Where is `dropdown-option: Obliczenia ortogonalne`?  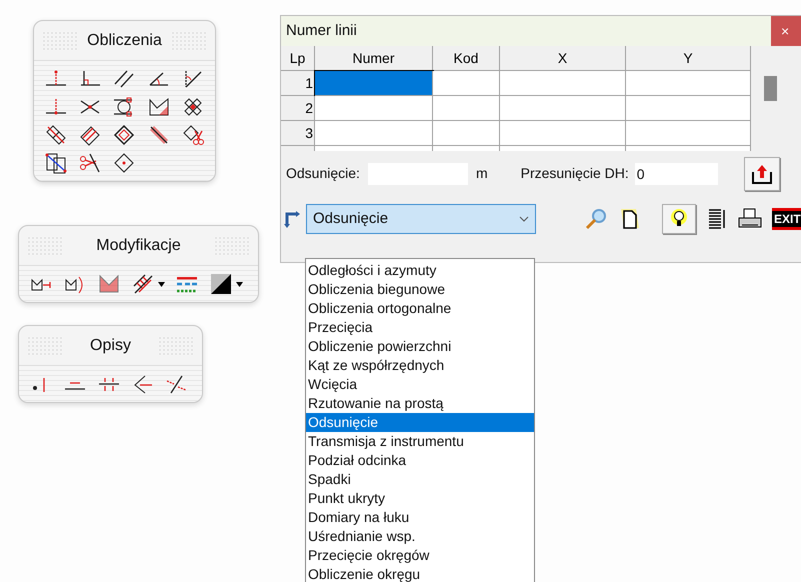 dropdown-option: Obliczenia ortogonalne is located at coordinates (420, 308).